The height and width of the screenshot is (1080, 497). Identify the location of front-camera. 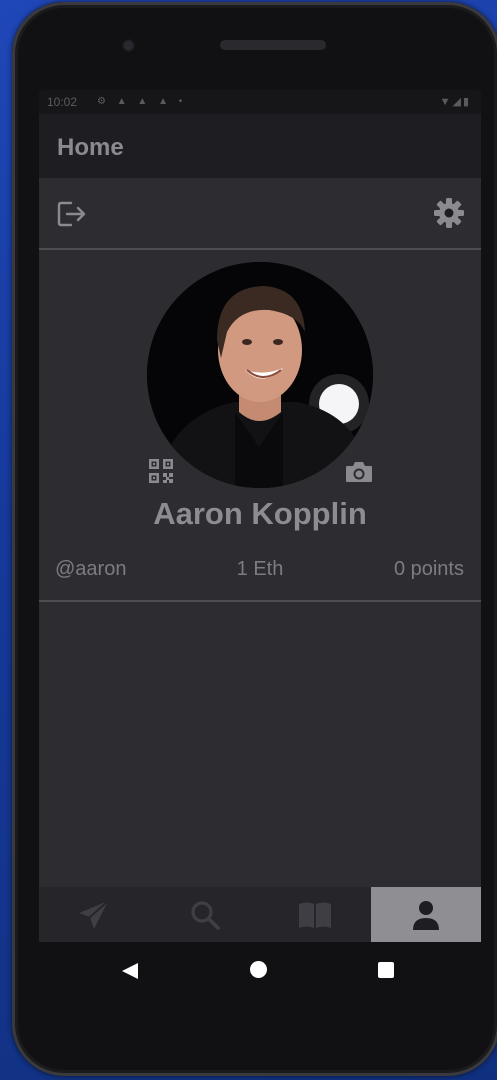
(128, 45).